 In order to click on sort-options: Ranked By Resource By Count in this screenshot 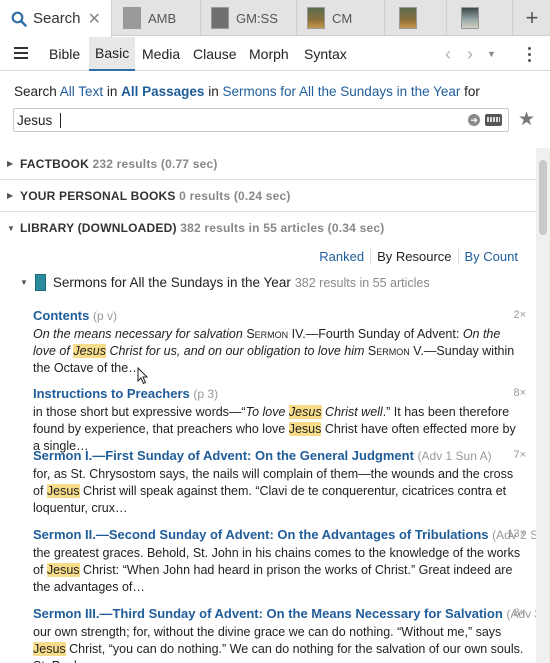, I will do `click(418, 256)`.